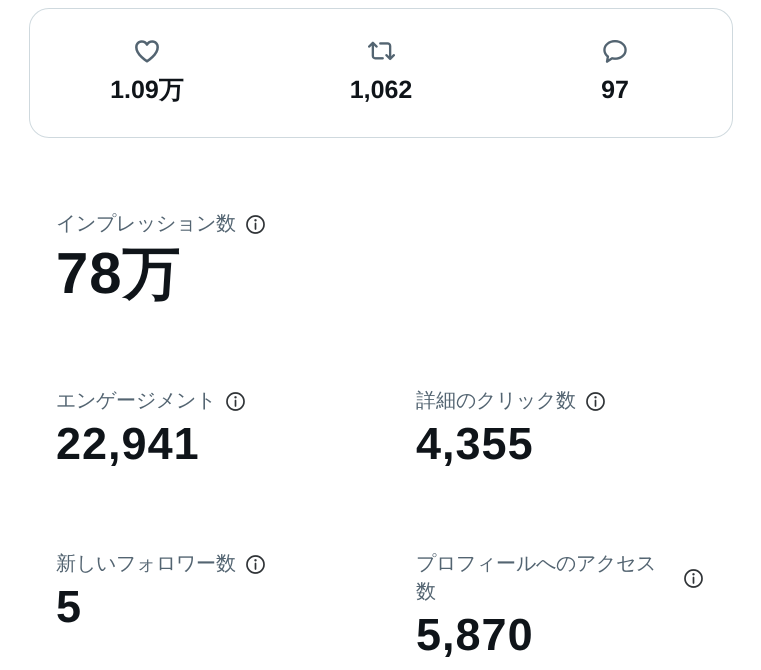 The image size is (761, 670). What do you see at coordinates (147, 90) in the screenshot?
I see `like-count: 1.09万` at bounding box center [147, 90].